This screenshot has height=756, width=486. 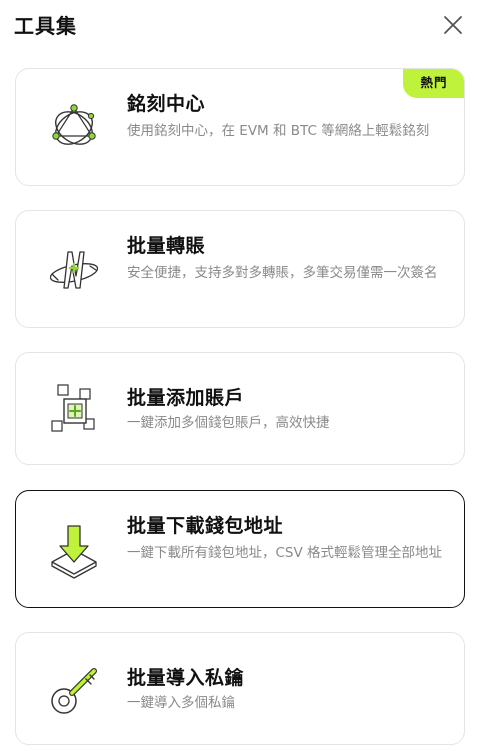 What do you see at coordinates (74, 691) in the screenshot?
I see `import-key-icon` at bounding box center [74, 691].